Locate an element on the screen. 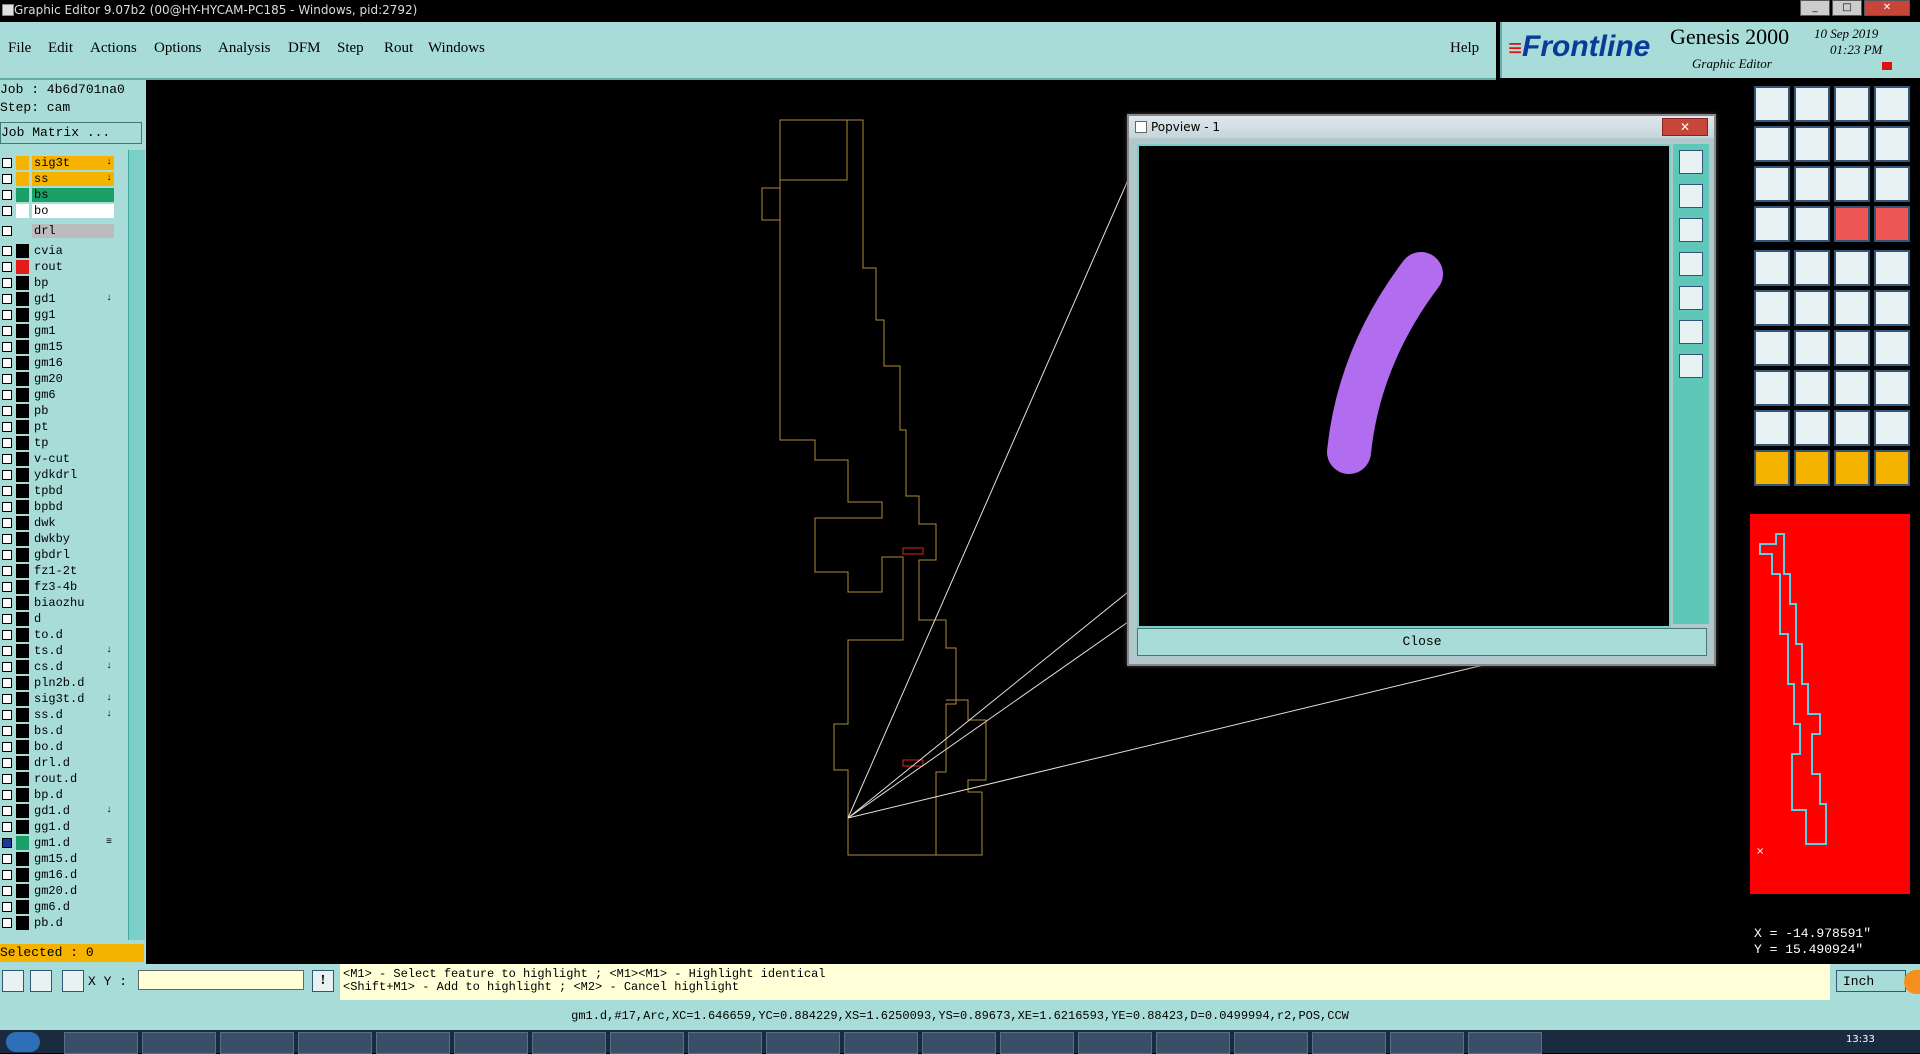 The image size is (1920, 1054). layer-row: gm16 is located at coordinates (58, 363).